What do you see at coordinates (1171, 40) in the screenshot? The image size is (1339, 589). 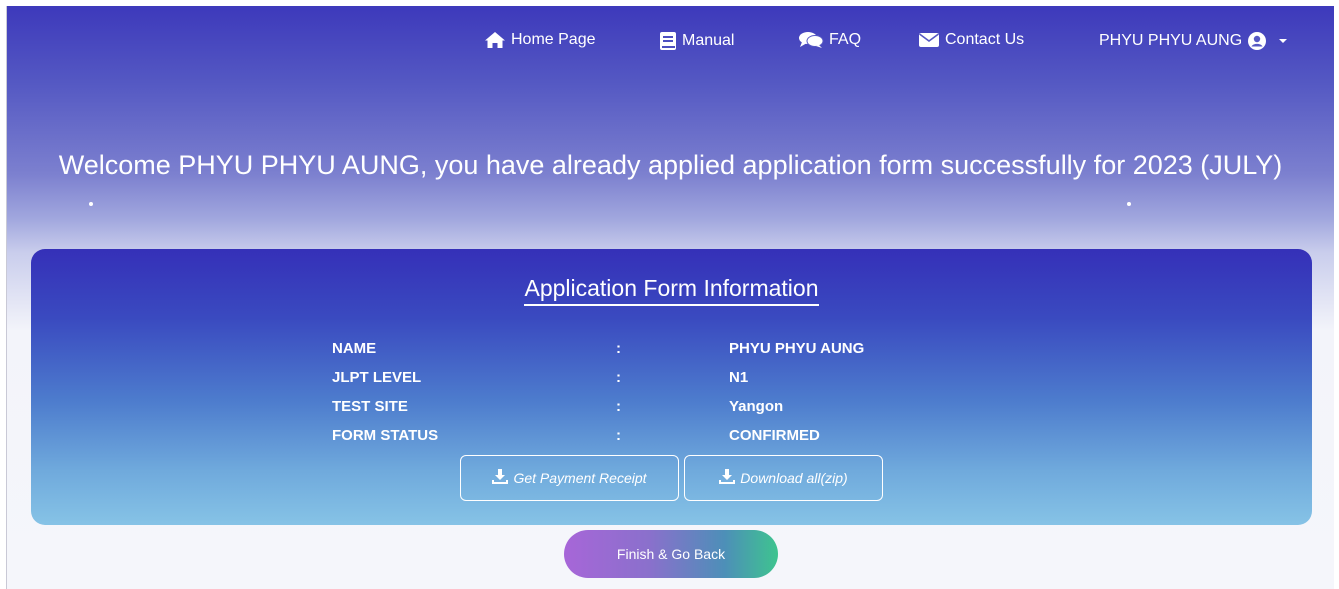 I see `user-name: PHYU PHYU AUNG` at bounding box center [1171, 40].